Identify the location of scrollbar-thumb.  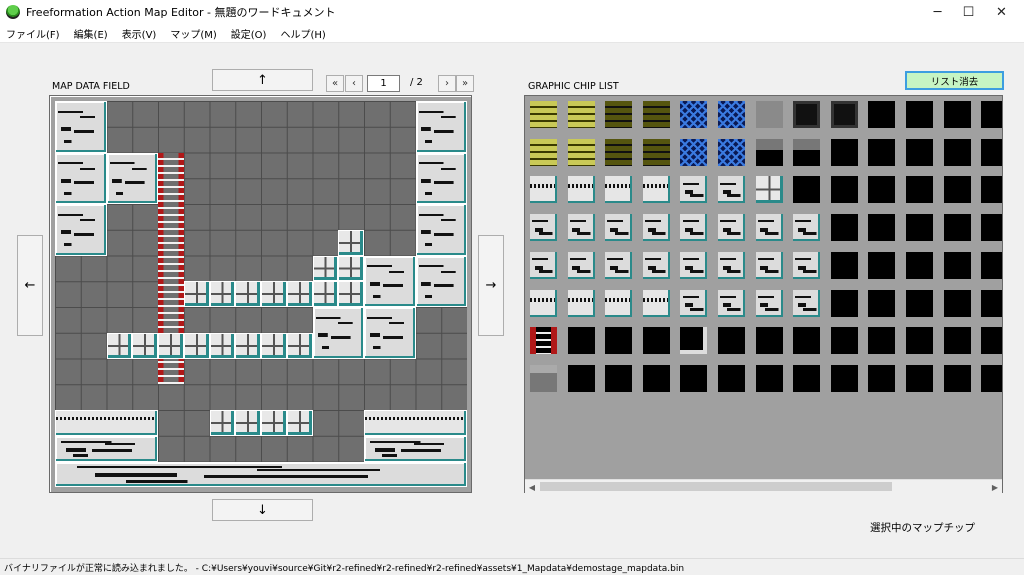
(716, 486).